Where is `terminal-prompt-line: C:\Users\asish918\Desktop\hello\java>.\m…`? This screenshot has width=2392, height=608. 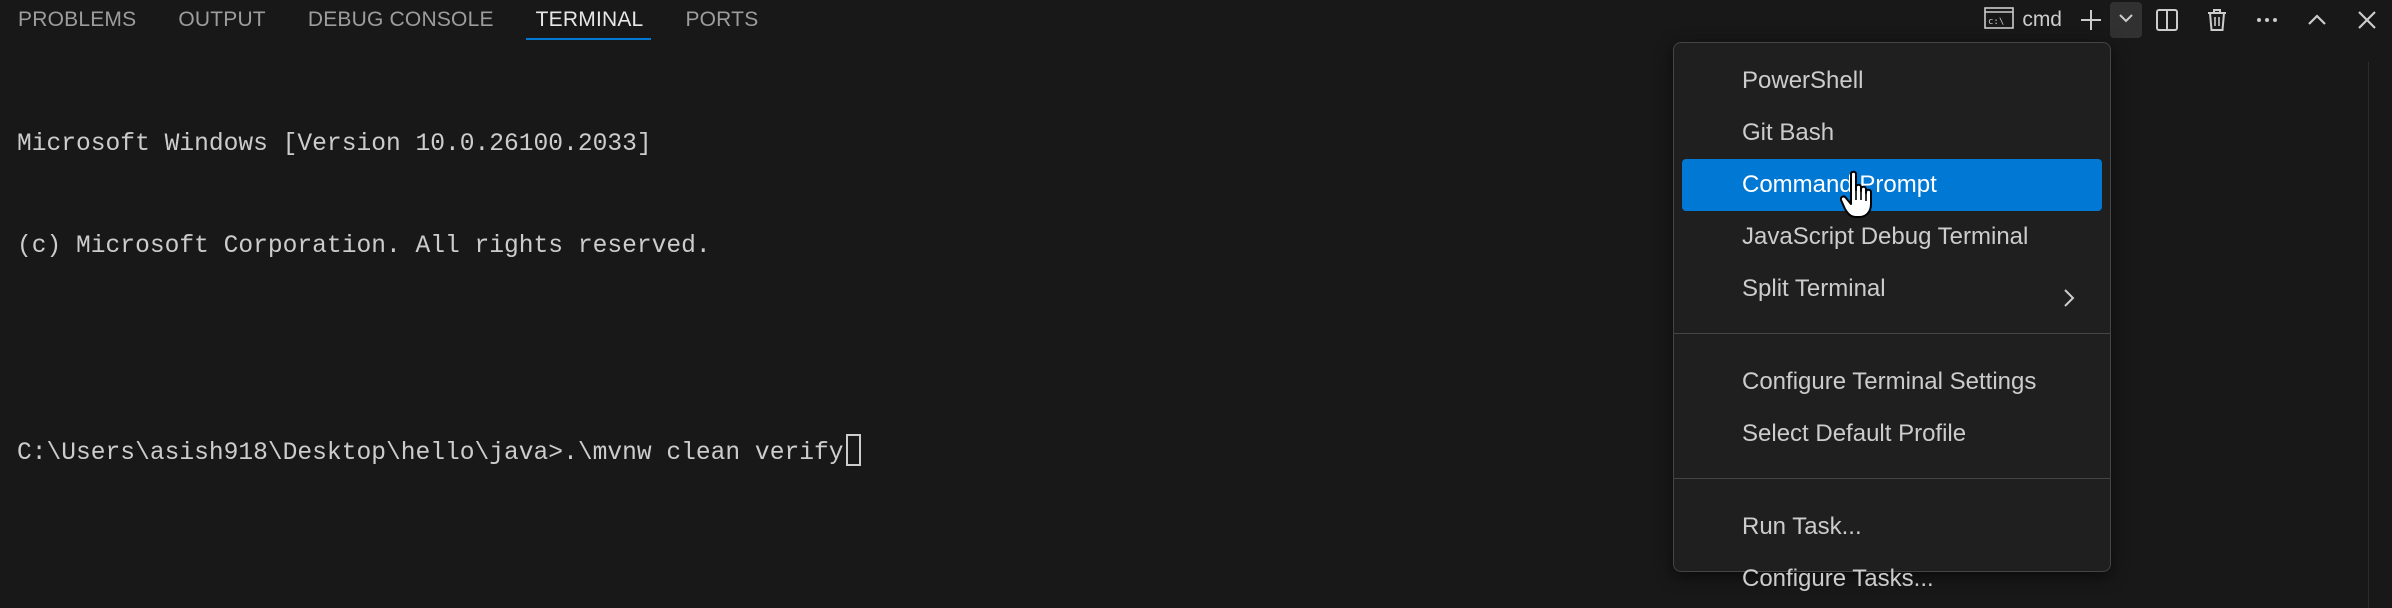 terminal-prompt-line: C:\Users\asish918\Desktop\hello\java>.\m… is located at coordinates (439, 451).